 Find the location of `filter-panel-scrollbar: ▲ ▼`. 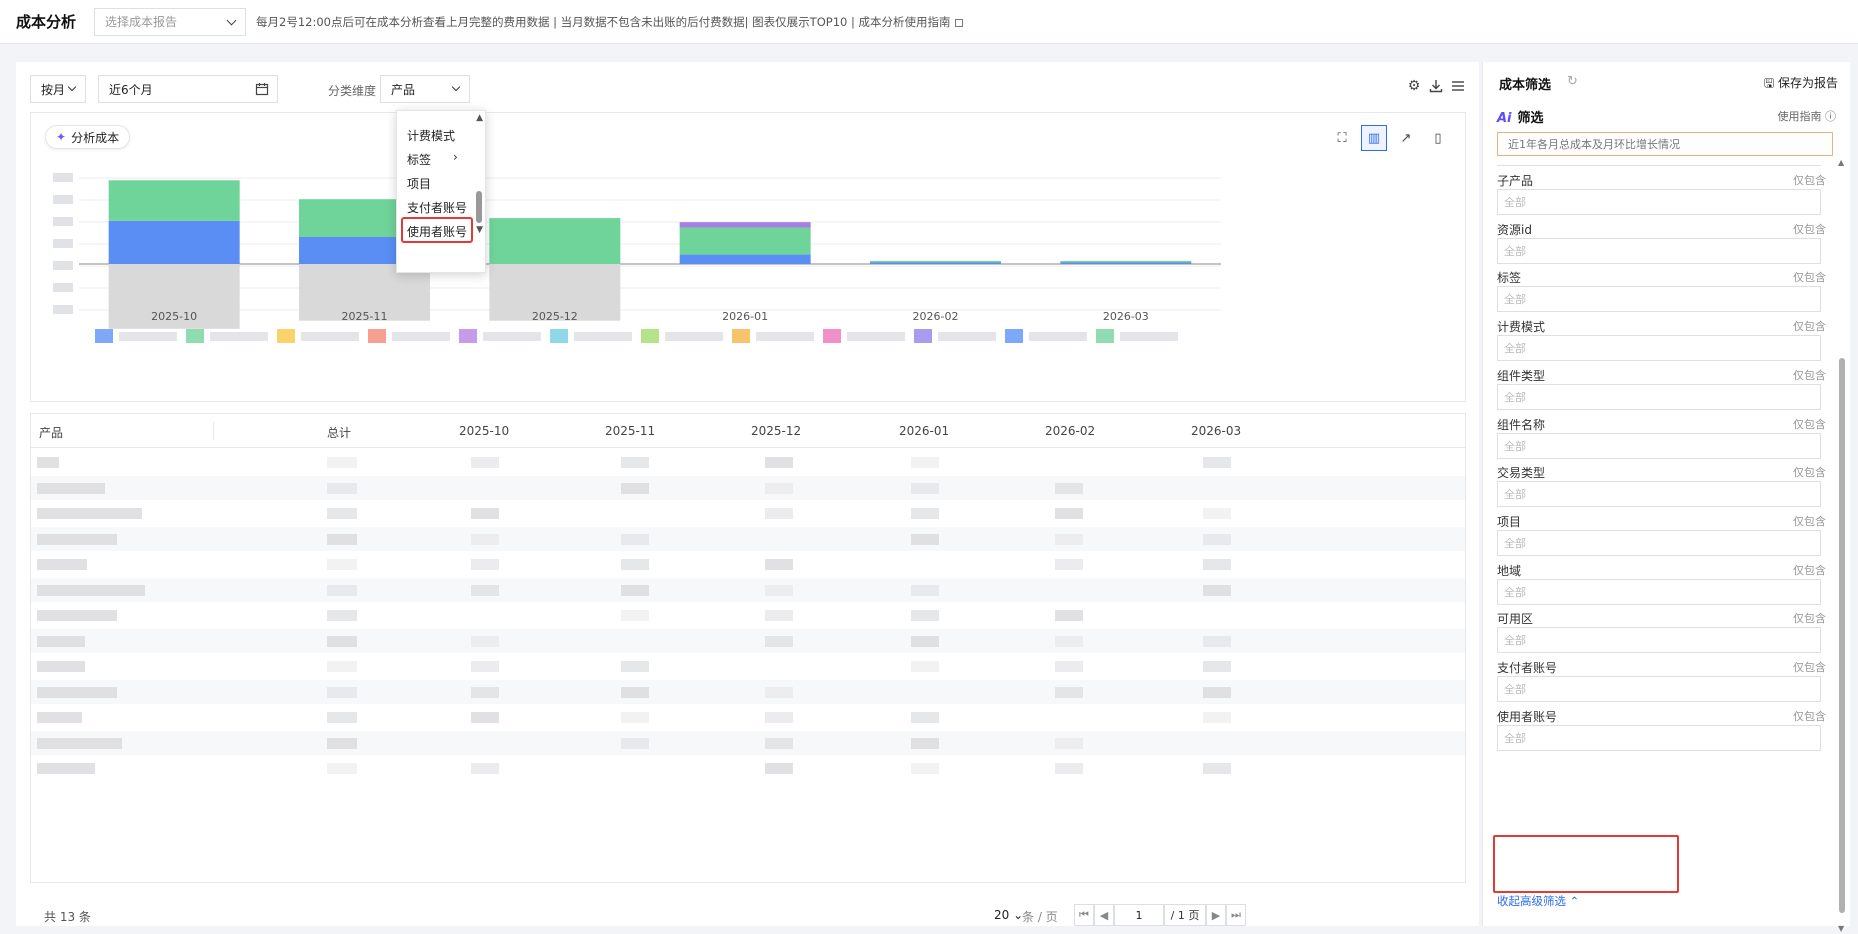

filter-panel-scrollbar: ▲ ▼ is located at coordinates (1842, 545).